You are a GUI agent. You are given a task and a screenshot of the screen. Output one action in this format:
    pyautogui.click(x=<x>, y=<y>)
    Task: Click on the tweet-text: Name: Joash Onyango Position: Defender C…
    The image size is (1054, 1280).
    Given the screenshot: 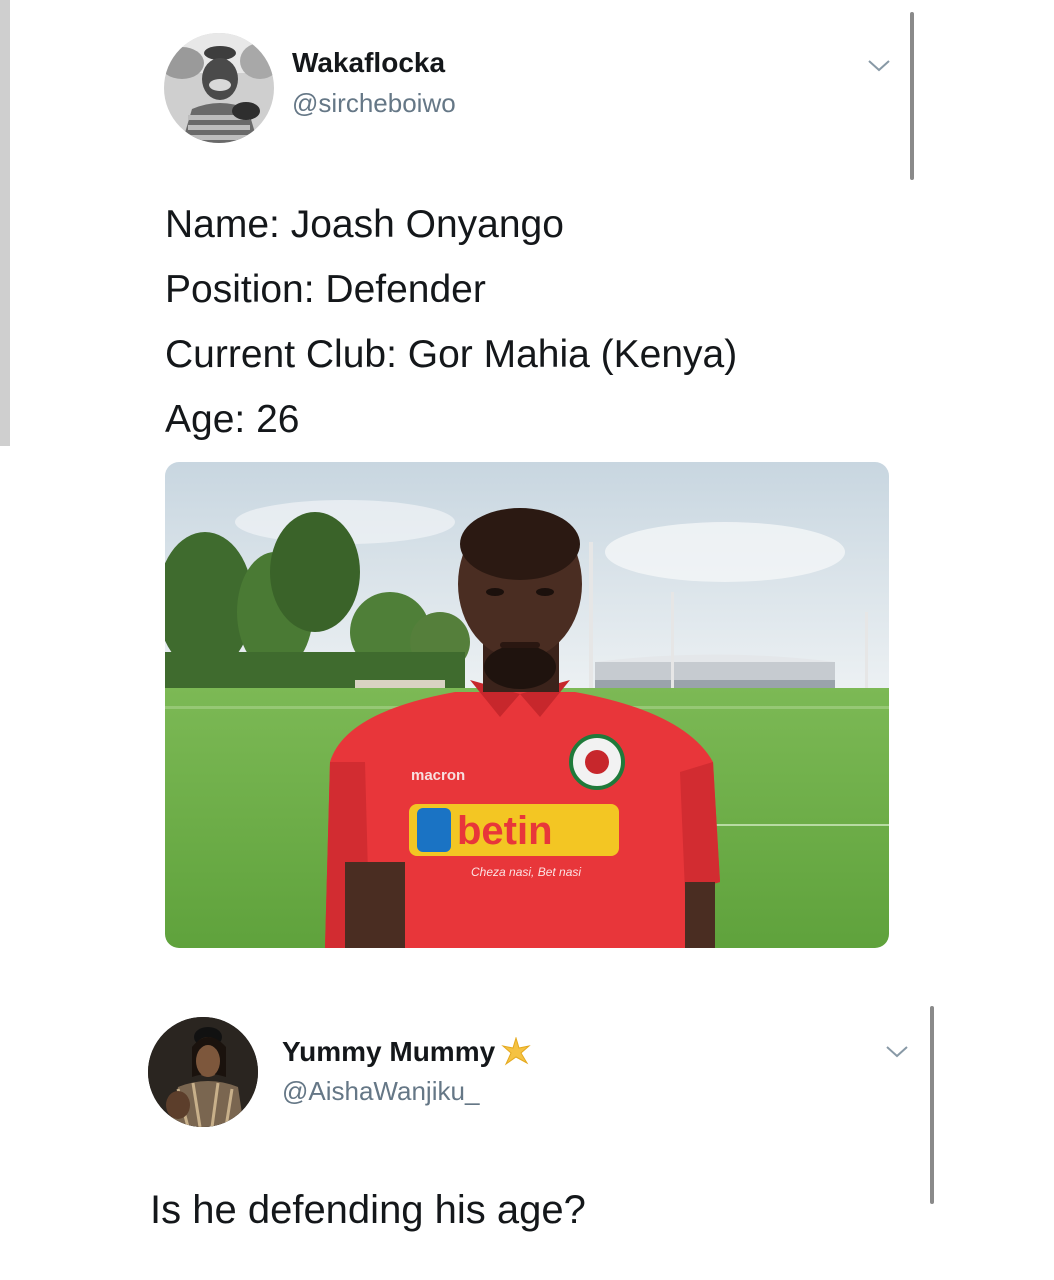 What is the action you would take?
    pyautogui.click(x=451, y=322)
    